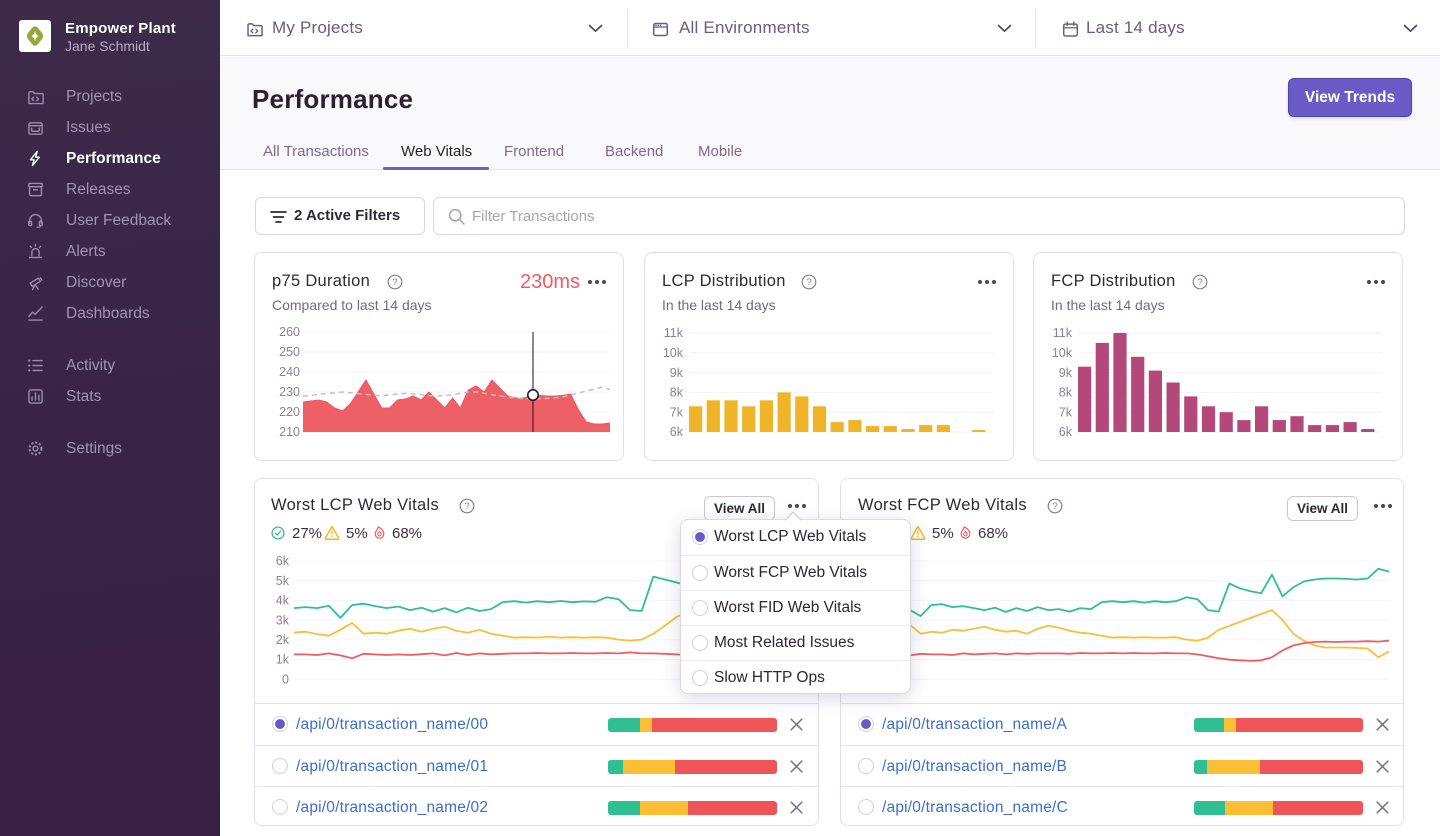  Describe the element at coordinates (285, 679) in the screenshot. I see `svg-text: 0` at that location.